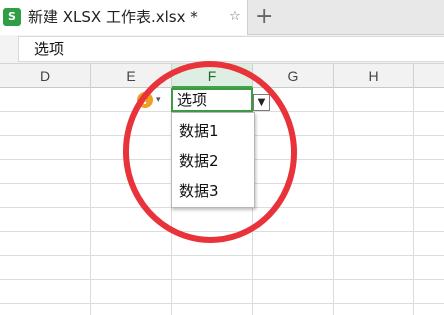 The height and width of the screenshot is (315, 444). What do you see at coordinates (158, 100) in the screenshot?
I see `warning-menu-caret-icon: ▾` at bounding box center [158, 100].